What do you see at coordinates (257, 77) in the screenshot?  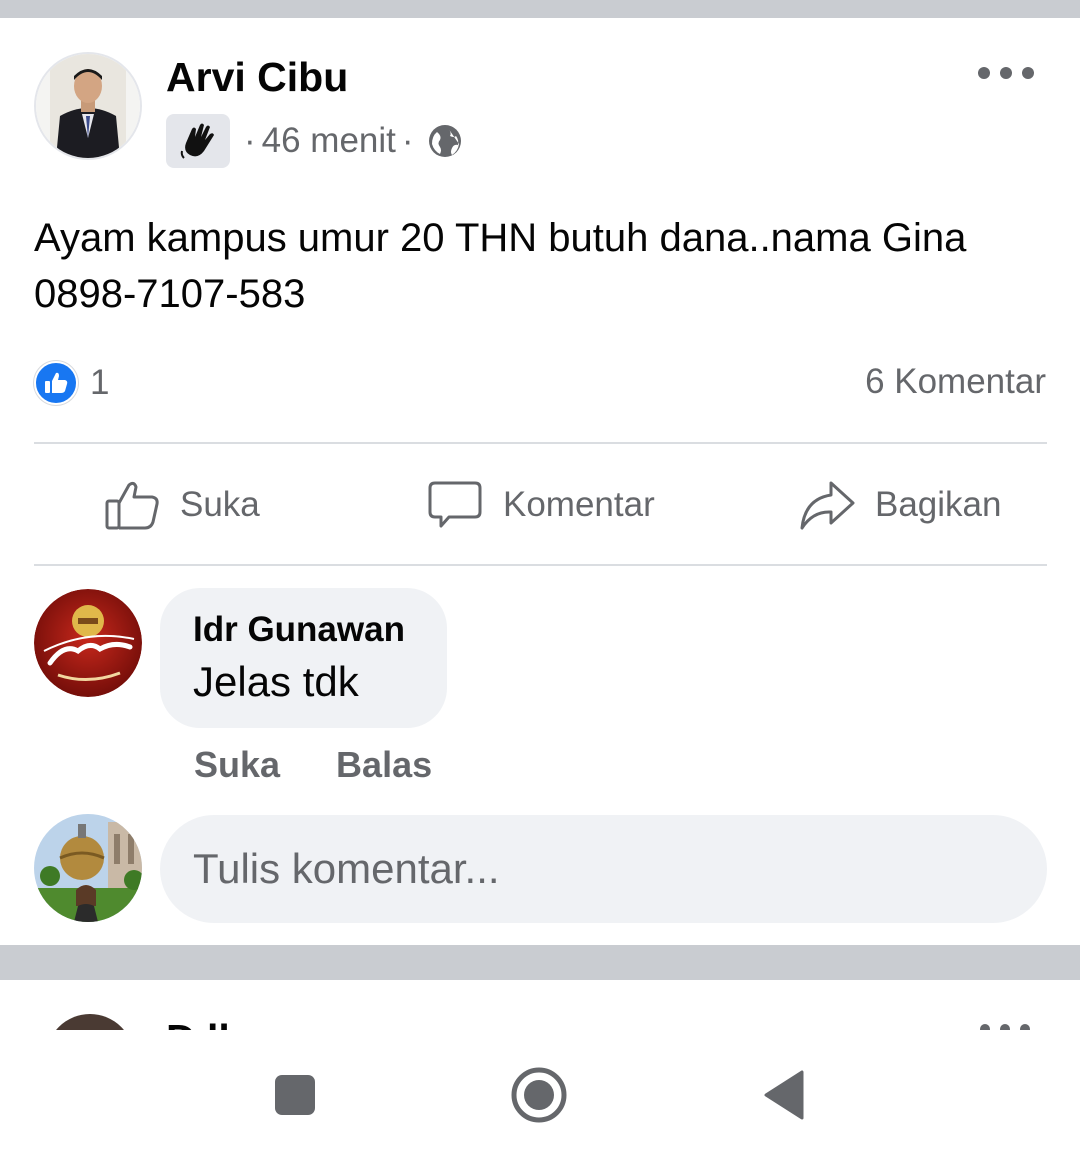 I see `post-author-name: Arvi Cibu` at bounding box center [257, 77].